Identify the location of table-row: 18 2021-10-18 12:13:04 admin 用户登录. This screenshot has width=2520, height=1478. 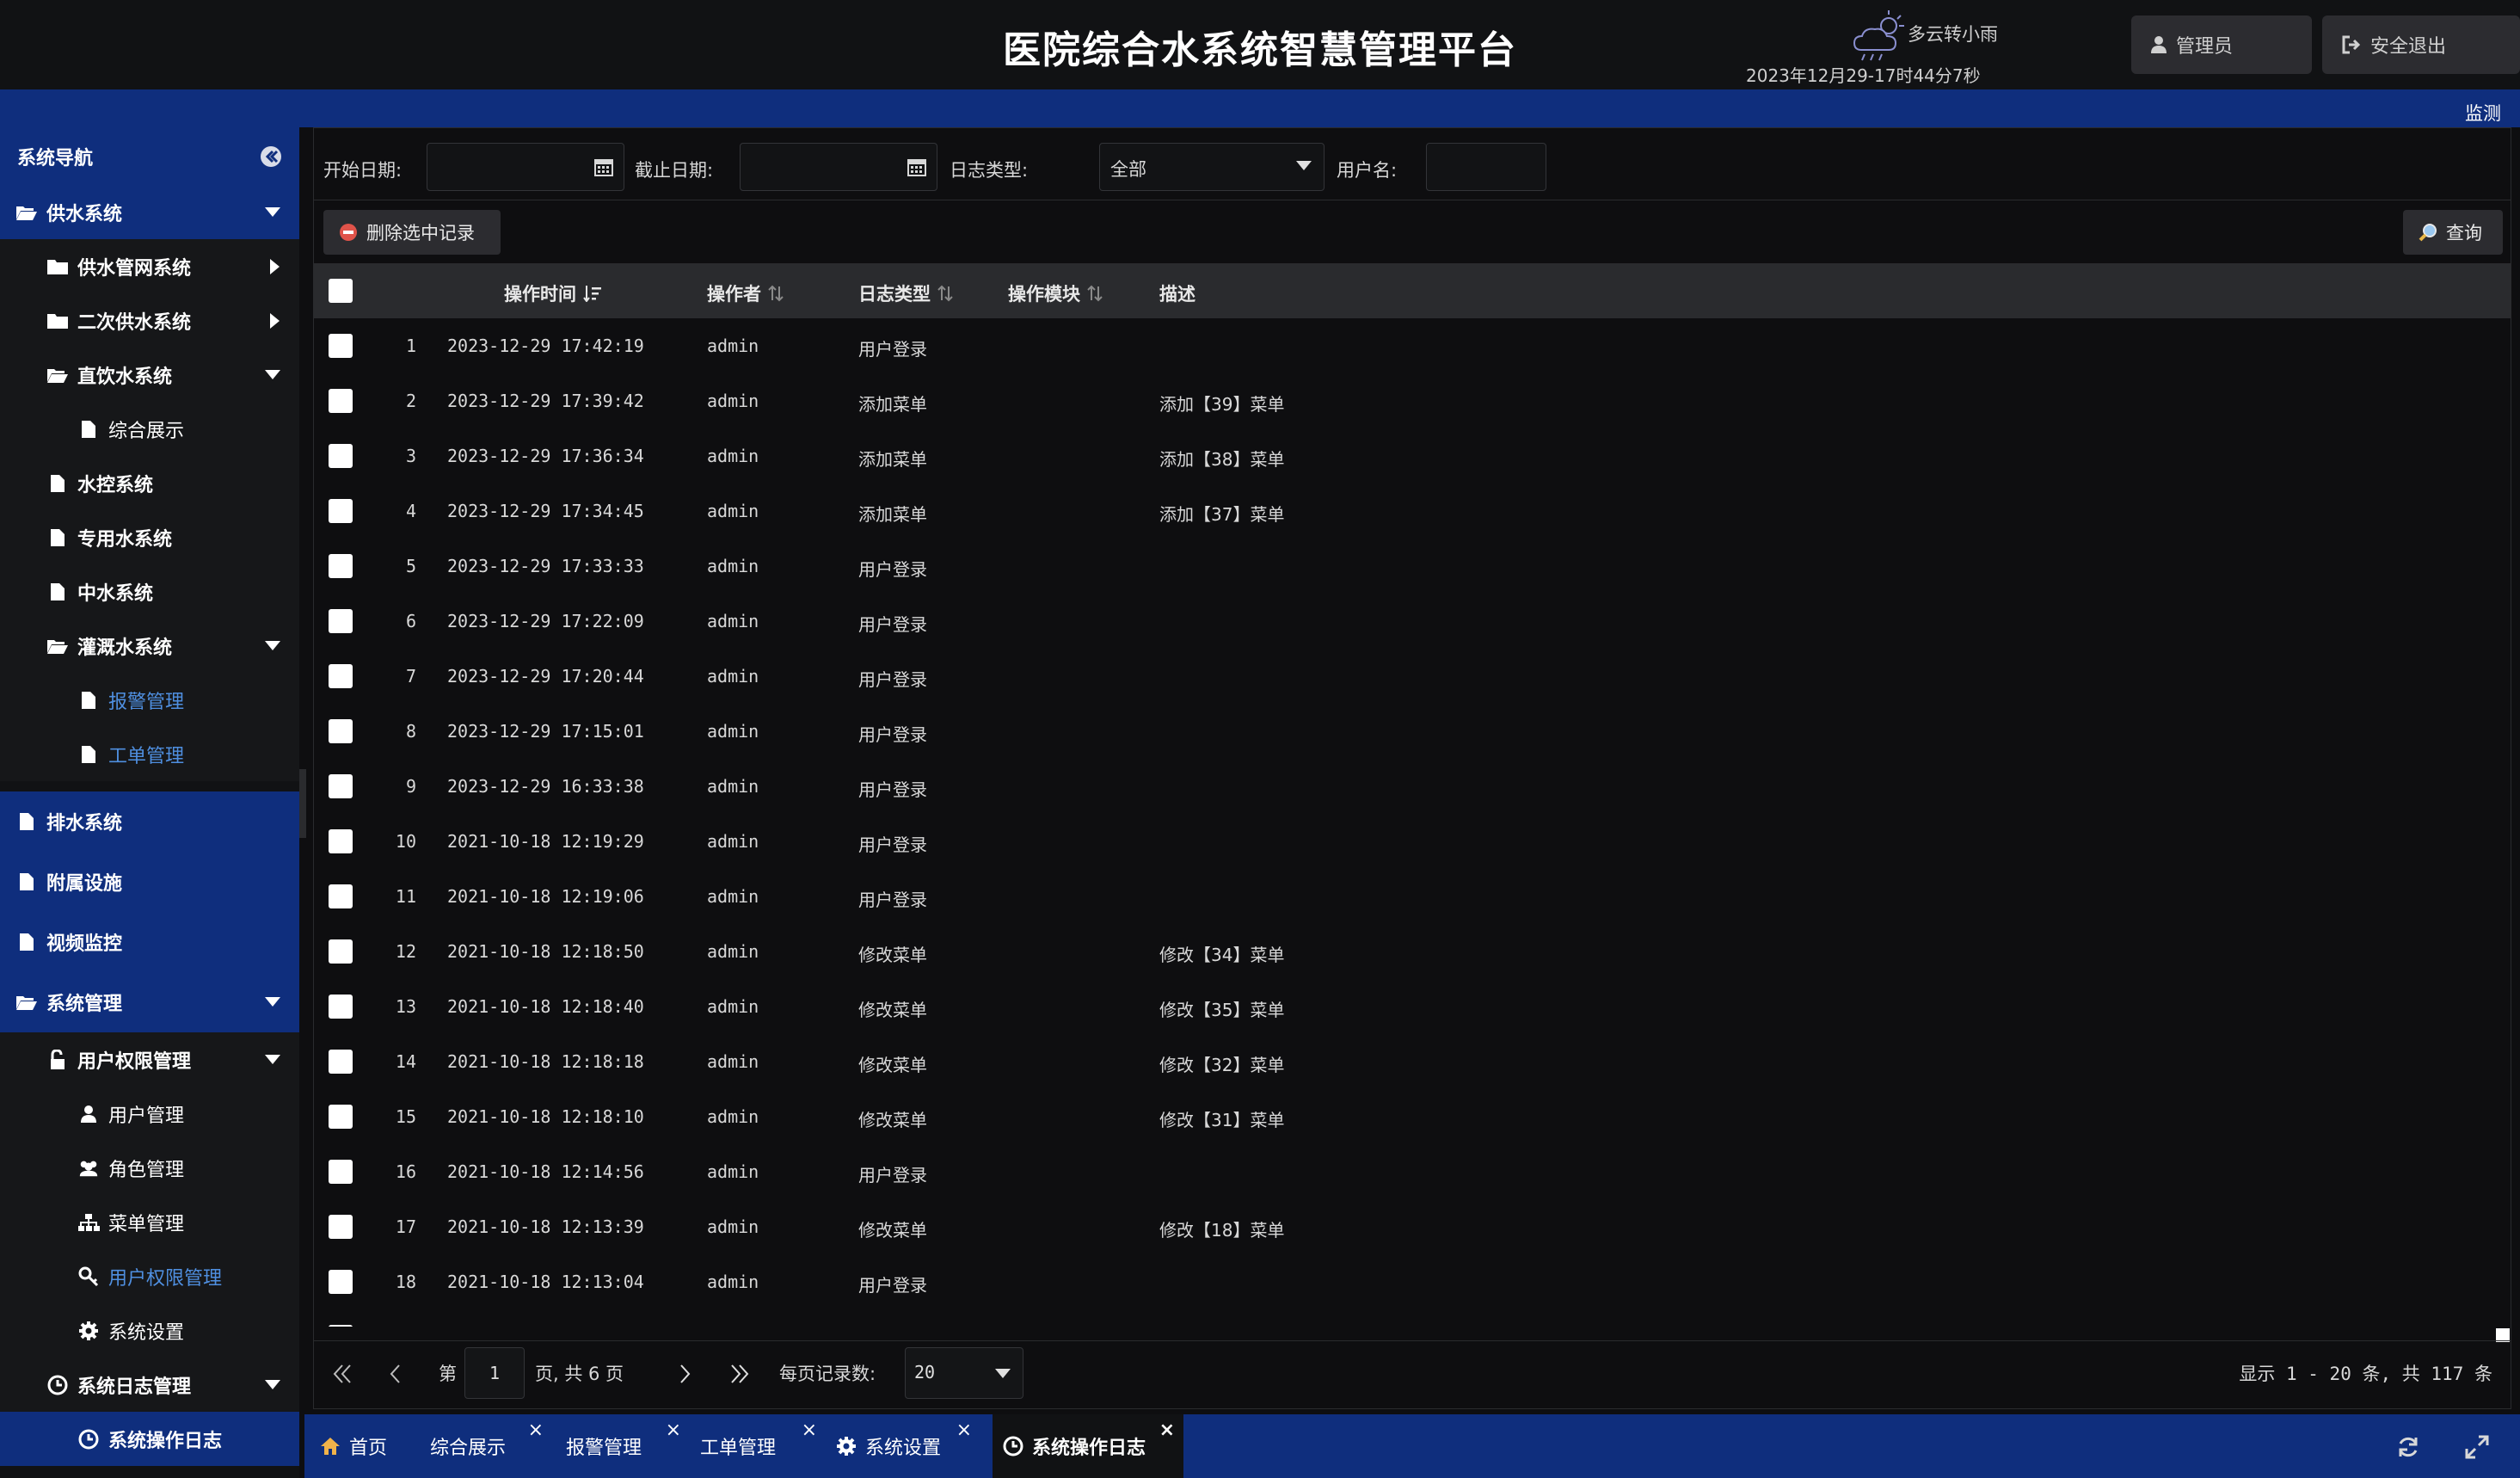
(1412, 1281).